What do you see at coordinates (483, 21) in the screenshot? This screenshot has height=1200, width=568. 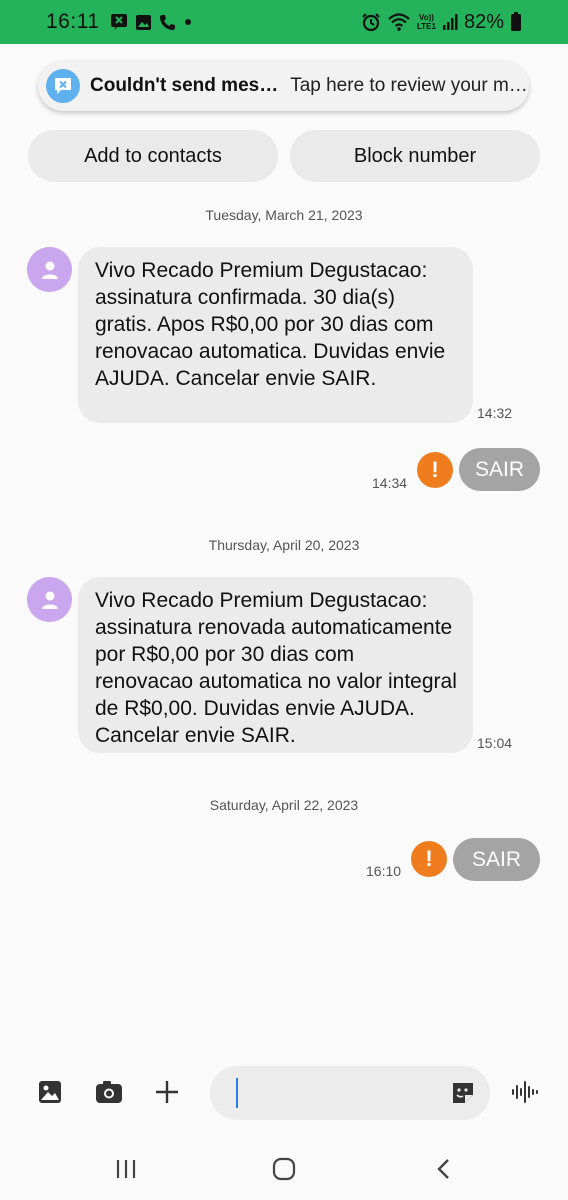 I see `battery-percent: 82%` at bounding box center [483, 21].